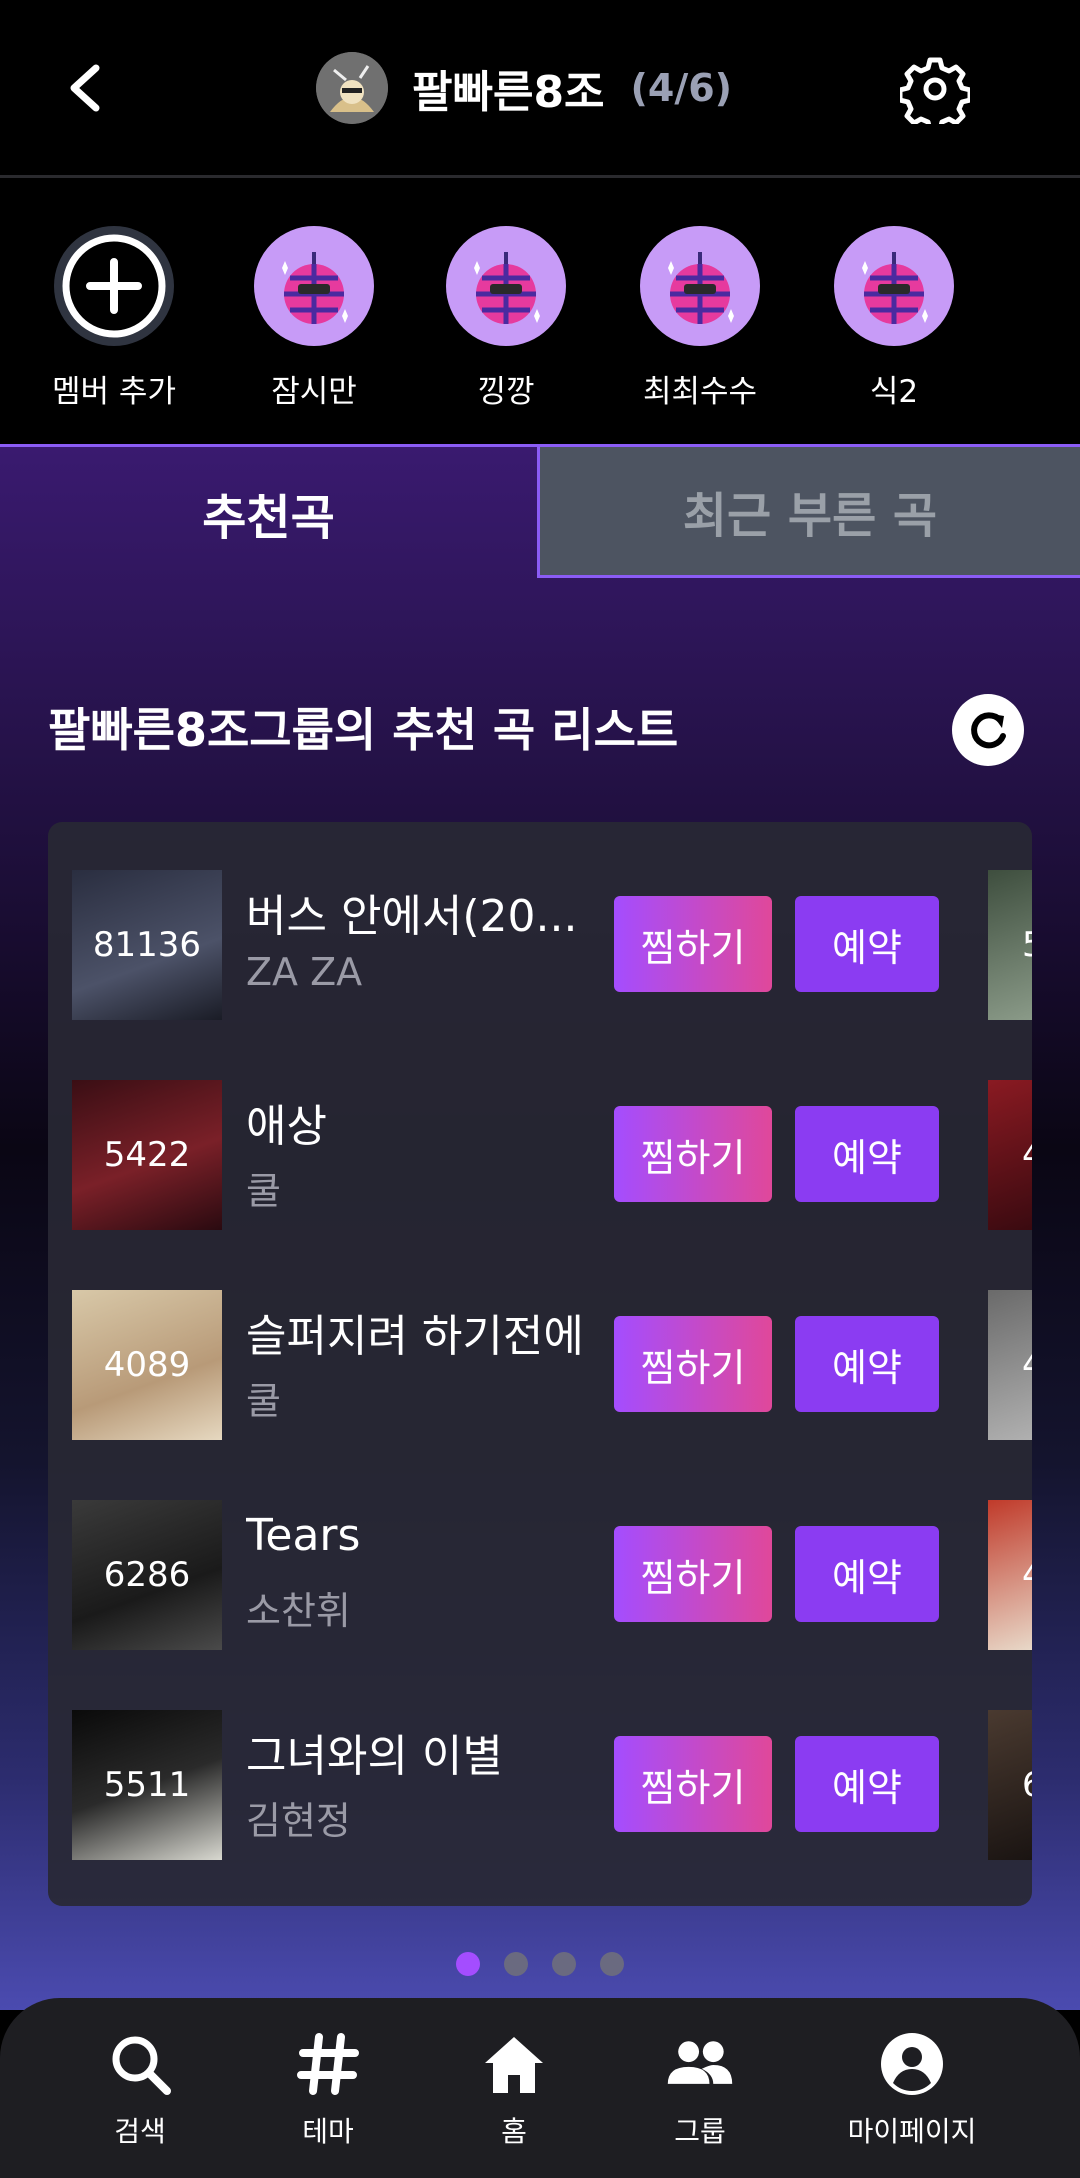  I want to click on member-label: 식2, so click(894, 392).